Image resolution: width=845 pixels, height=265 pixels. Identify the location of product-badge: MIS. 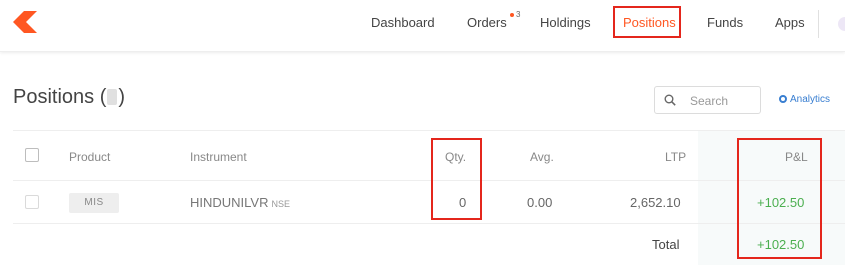
(94, 203).